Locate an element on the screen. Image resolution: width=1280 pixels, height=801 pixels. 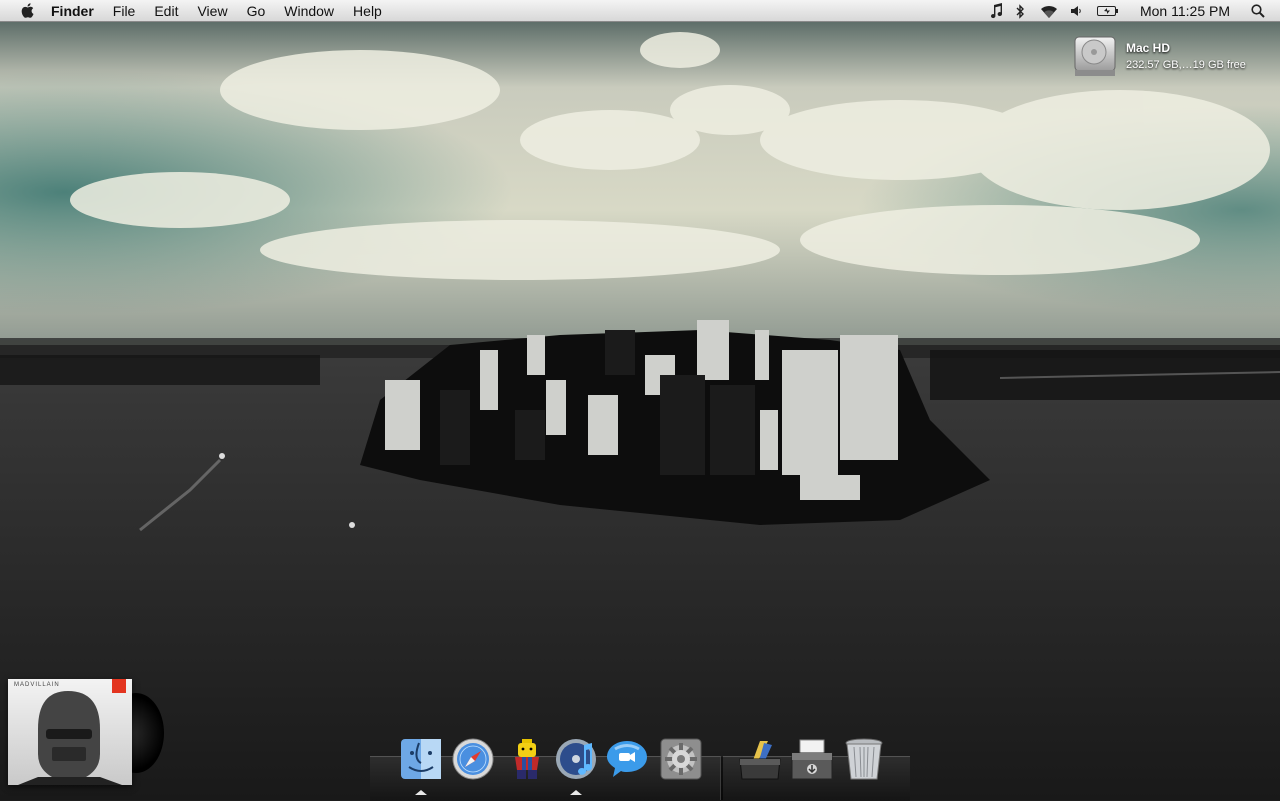
drive-capacity-label: 232.57 GB,…19 GB free is located at coordinates (1186, 65).